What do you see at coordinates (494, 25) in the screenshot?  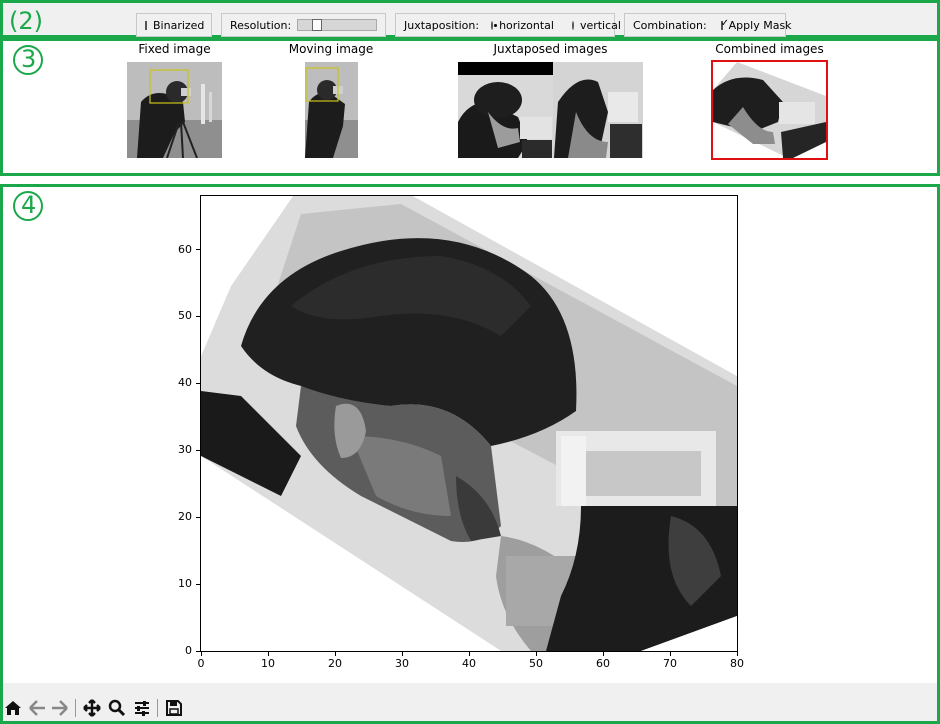 I see `horizontal-radio` at bounding box center [494, 25].